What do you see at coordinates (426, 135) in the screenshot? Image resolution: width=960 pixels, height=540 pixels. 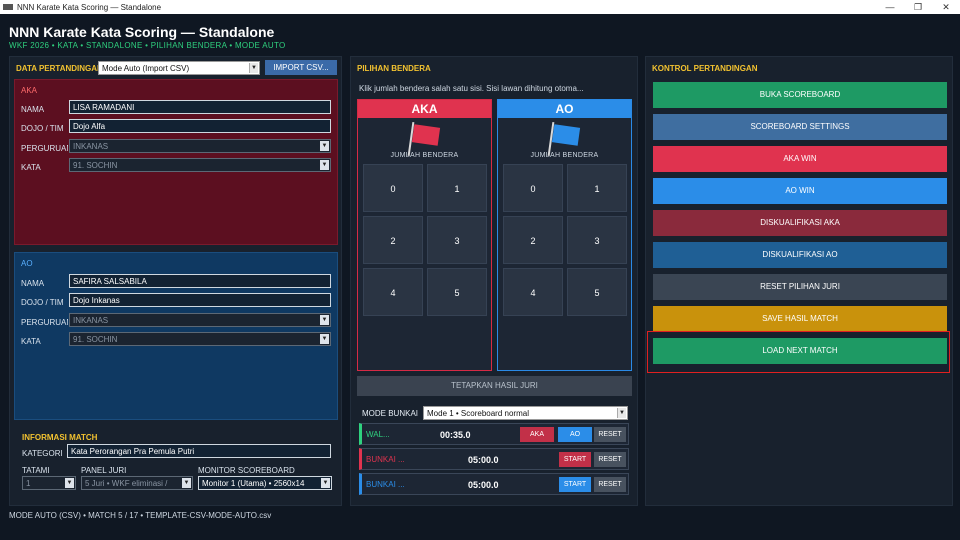 I see `red-flag-icon` at bounding box center [426, 135].